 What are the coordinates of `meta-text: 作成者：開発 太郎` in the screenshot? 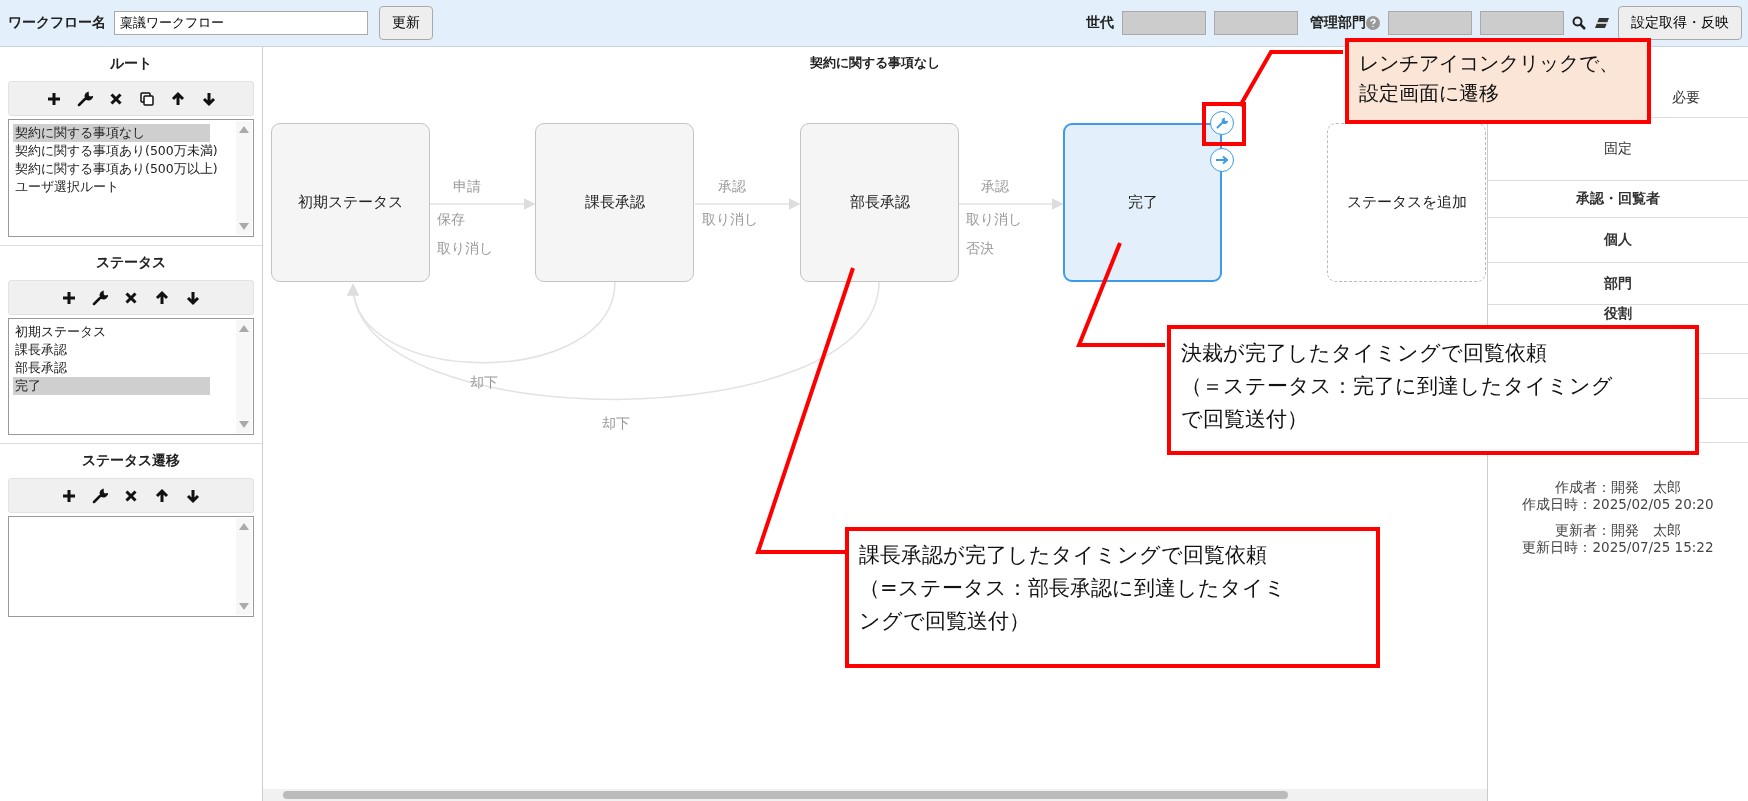 It's located at (1618, 487).